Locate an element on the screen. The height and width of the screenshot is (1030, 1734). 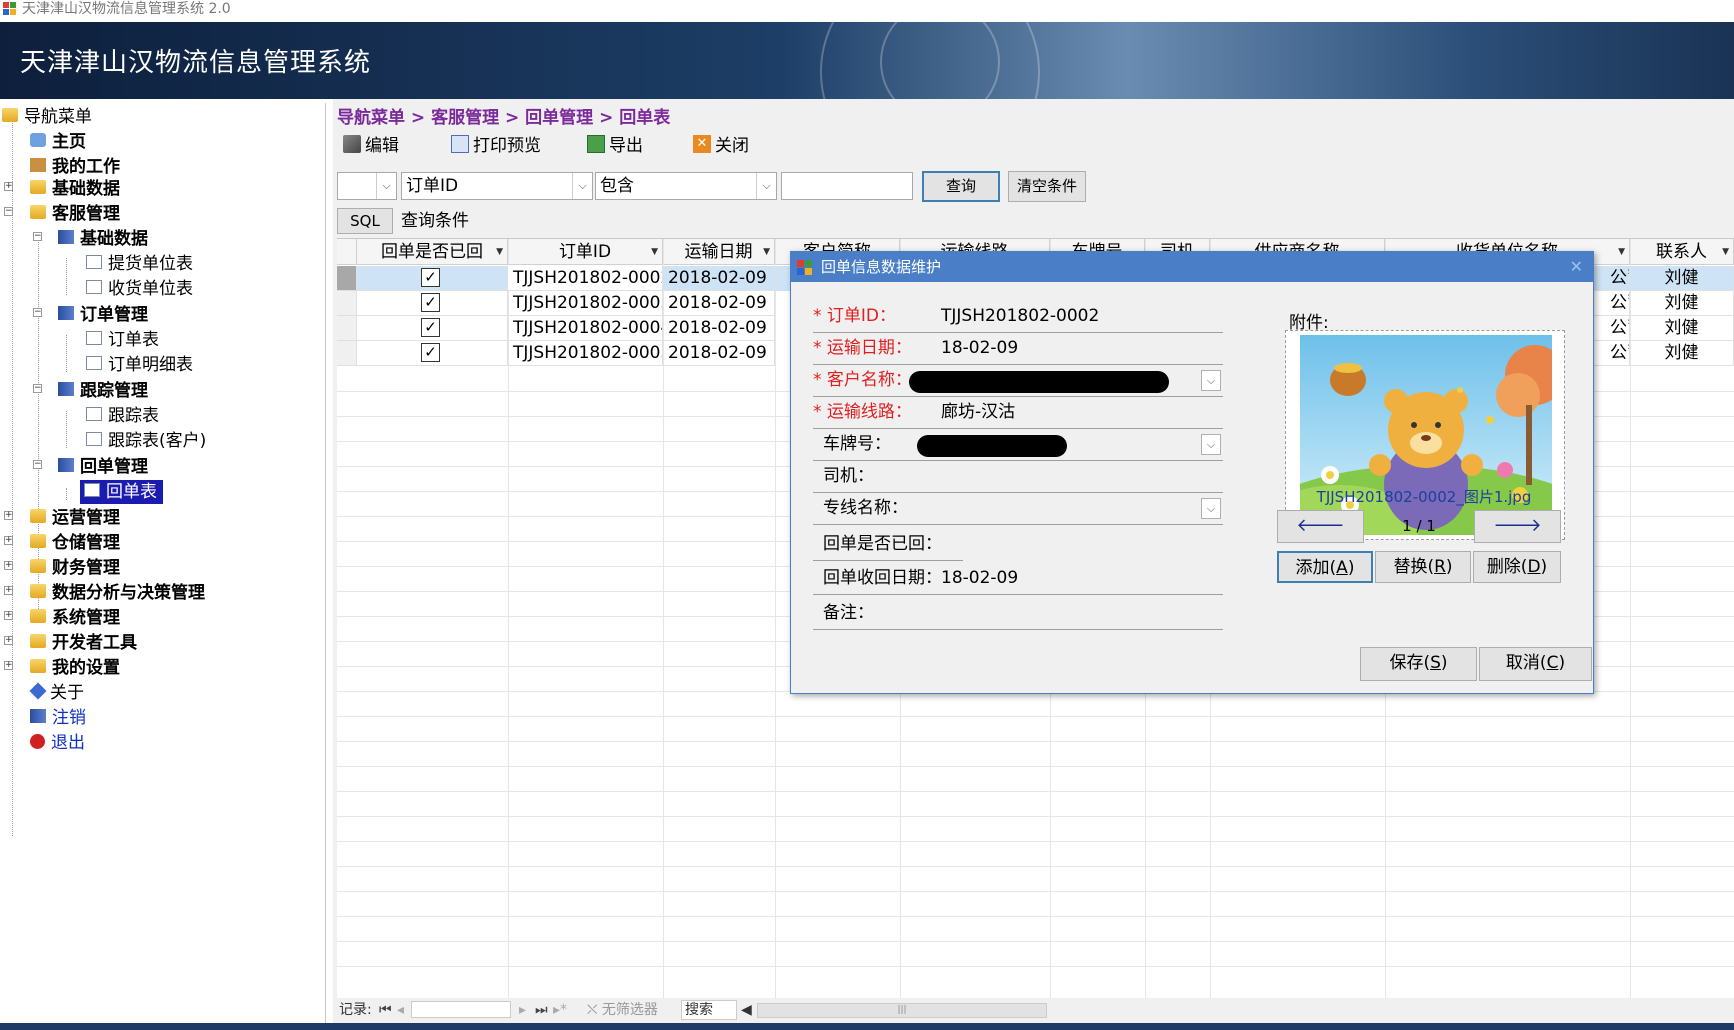
driver-field: 司机： is located at coordinates (1018, 477).